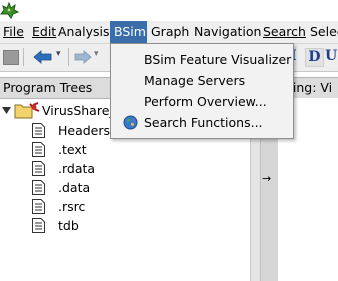  What do you see at coordinates (128, 32) in the screenshot?
I see `menu-bsim: BSim` at bounding box center [128, 32].